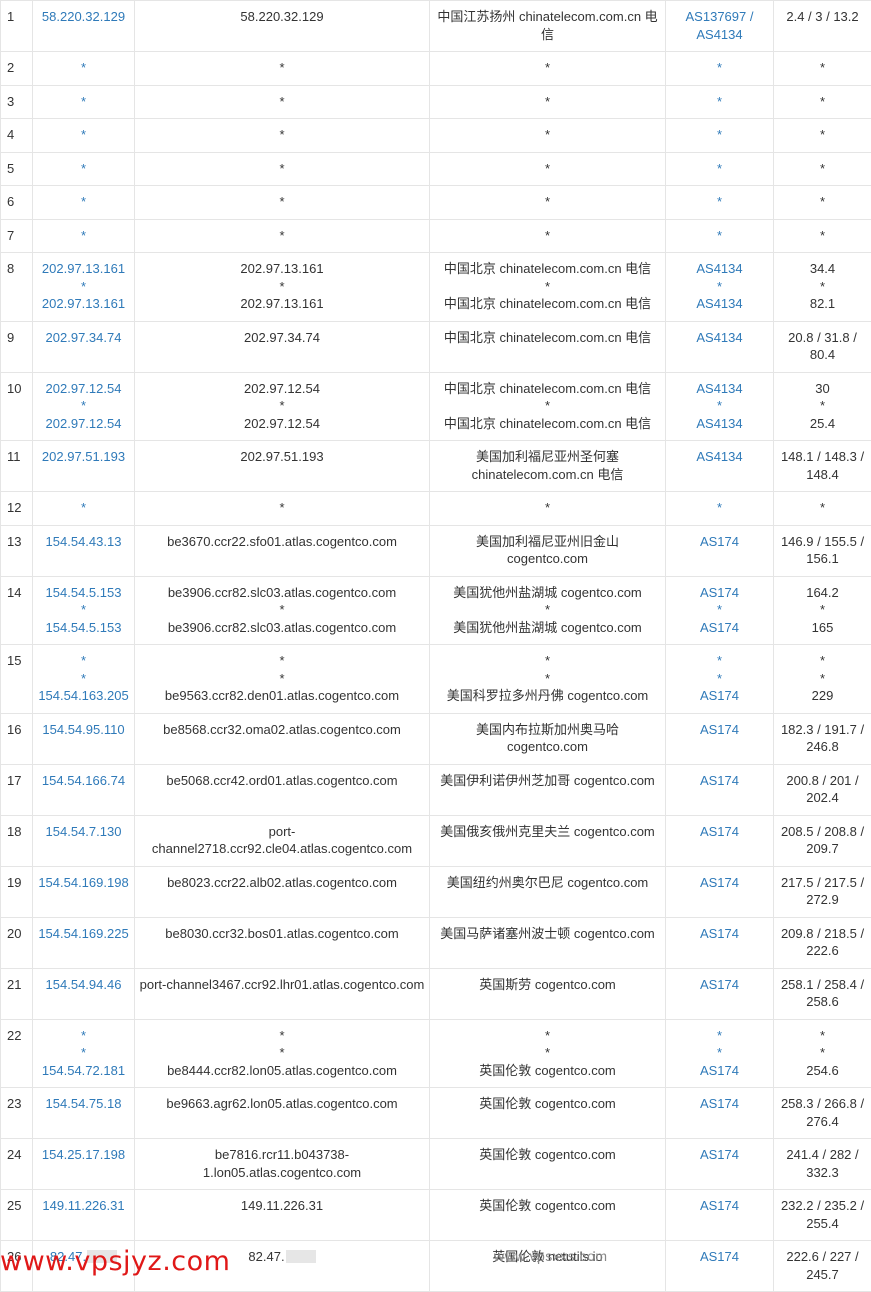 Image resolution: width=871 pixels, height=1292 pixels. What do you see at coordinates (83, 781) in the screenshot?
I see `hop-ip-link: 154.54.166.74` at bounding box center [83, 781].